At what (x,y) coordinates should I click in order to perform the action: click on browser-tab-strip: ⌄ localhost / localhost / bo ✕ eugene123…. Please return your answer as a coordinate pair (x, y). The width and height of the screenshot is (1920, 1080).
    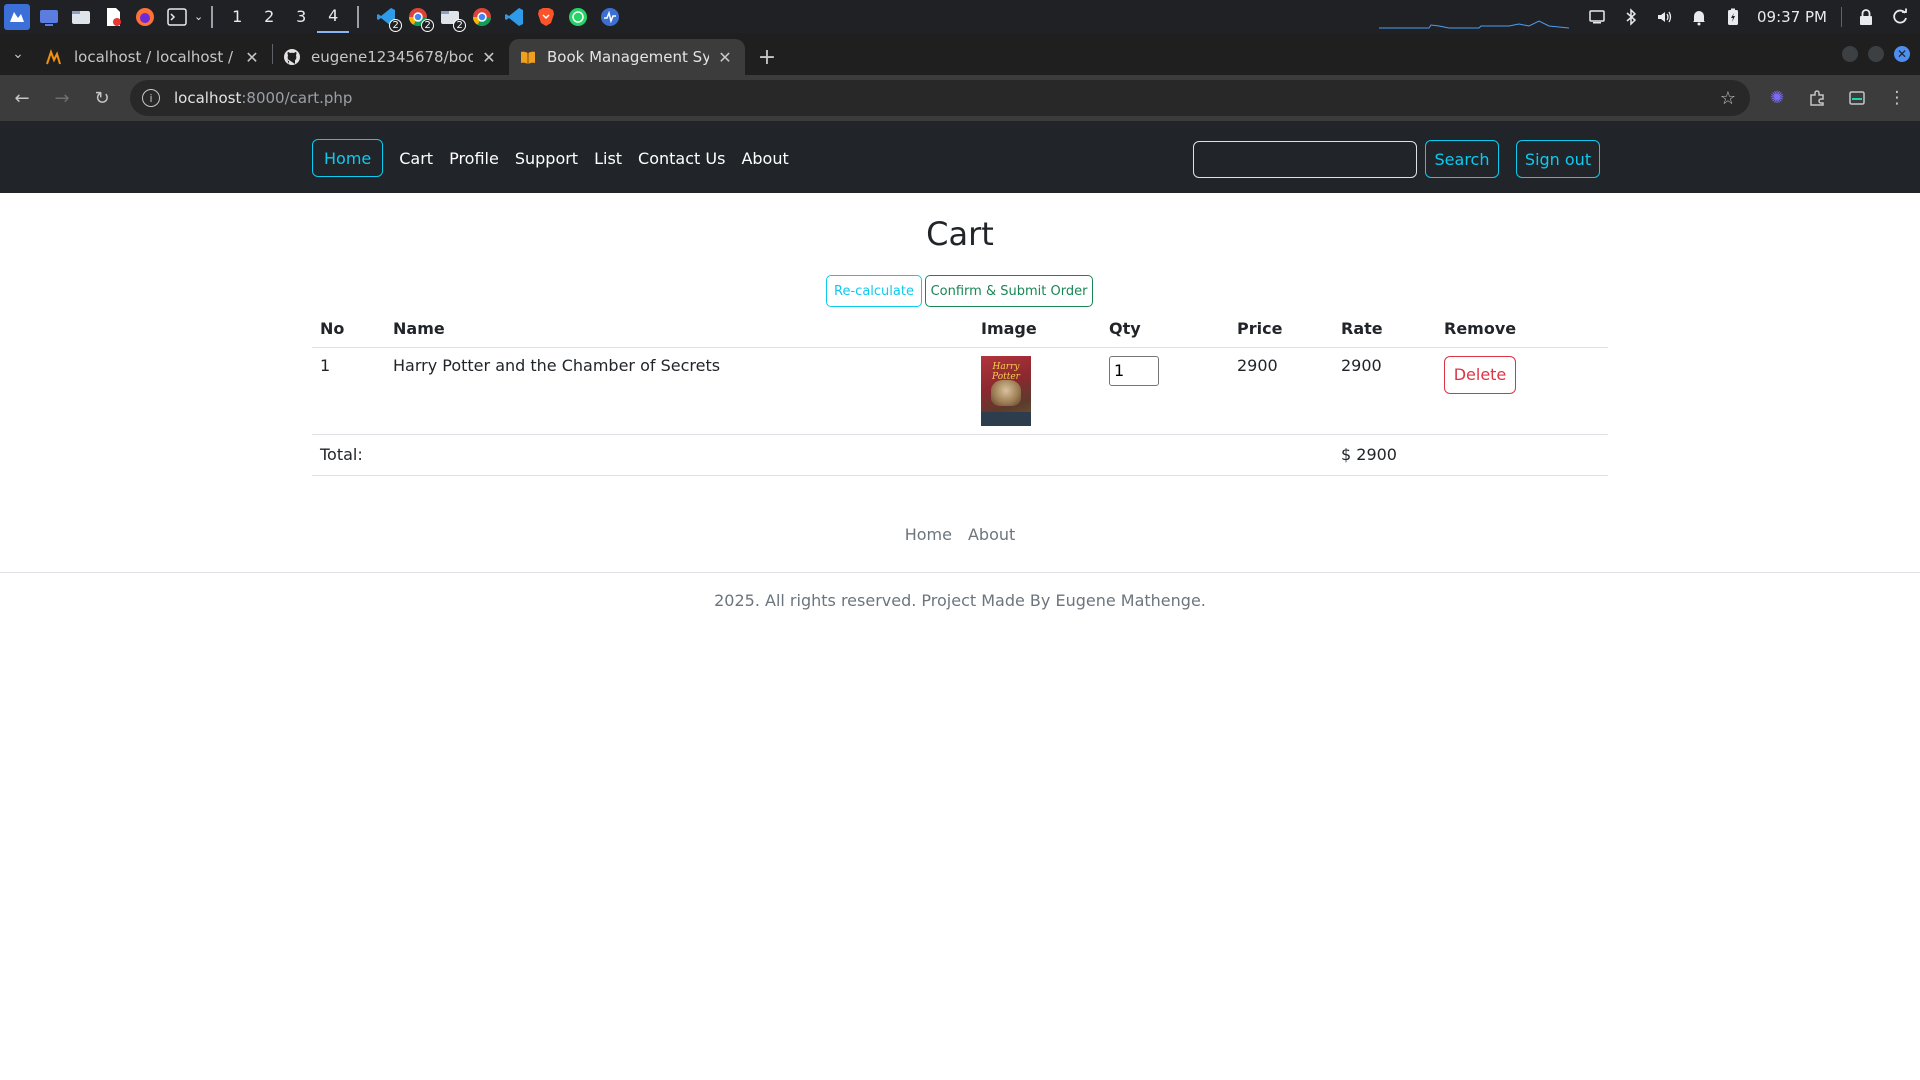
    Looking at the image, I should click on (960, 54).